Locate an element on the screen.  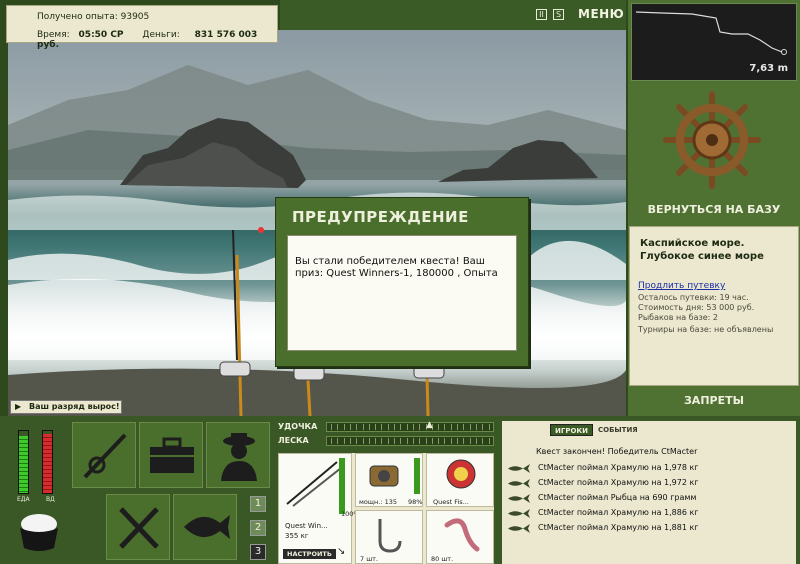
rod-label: УДОЧКА is located at coordinates (298, 426).